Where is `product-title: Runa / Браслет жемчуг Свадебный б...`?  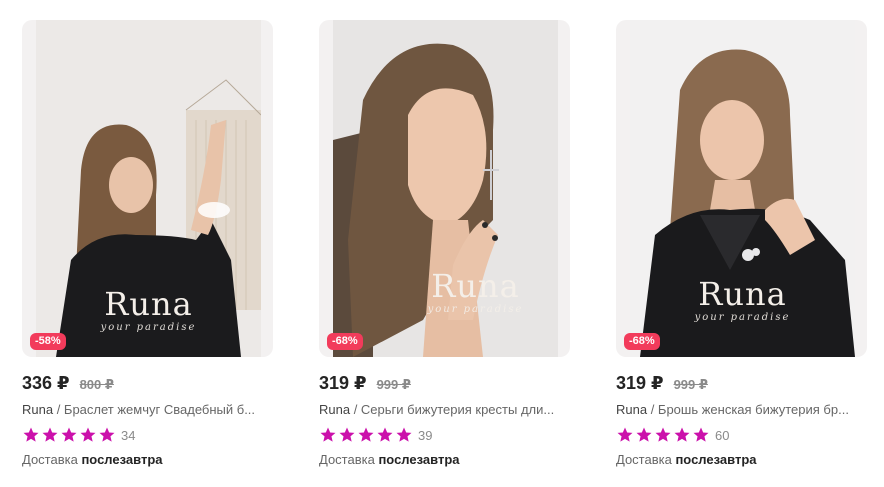 product-title: Runa / Браслет жемчуг Свадебный б... is located at coordinates (147, 409).